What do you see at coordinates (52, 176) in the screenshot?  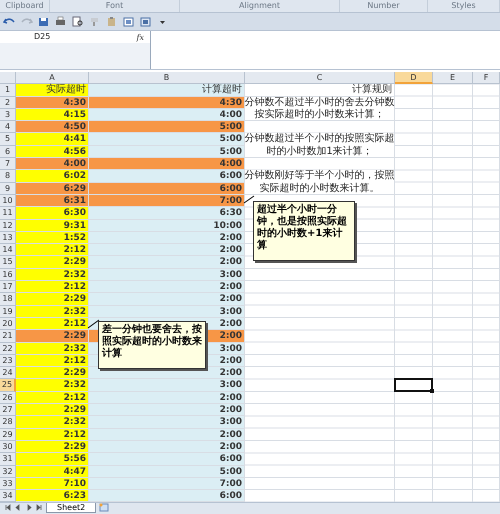 I see `table-cell: 6:02` at bounding box center [52, 176].